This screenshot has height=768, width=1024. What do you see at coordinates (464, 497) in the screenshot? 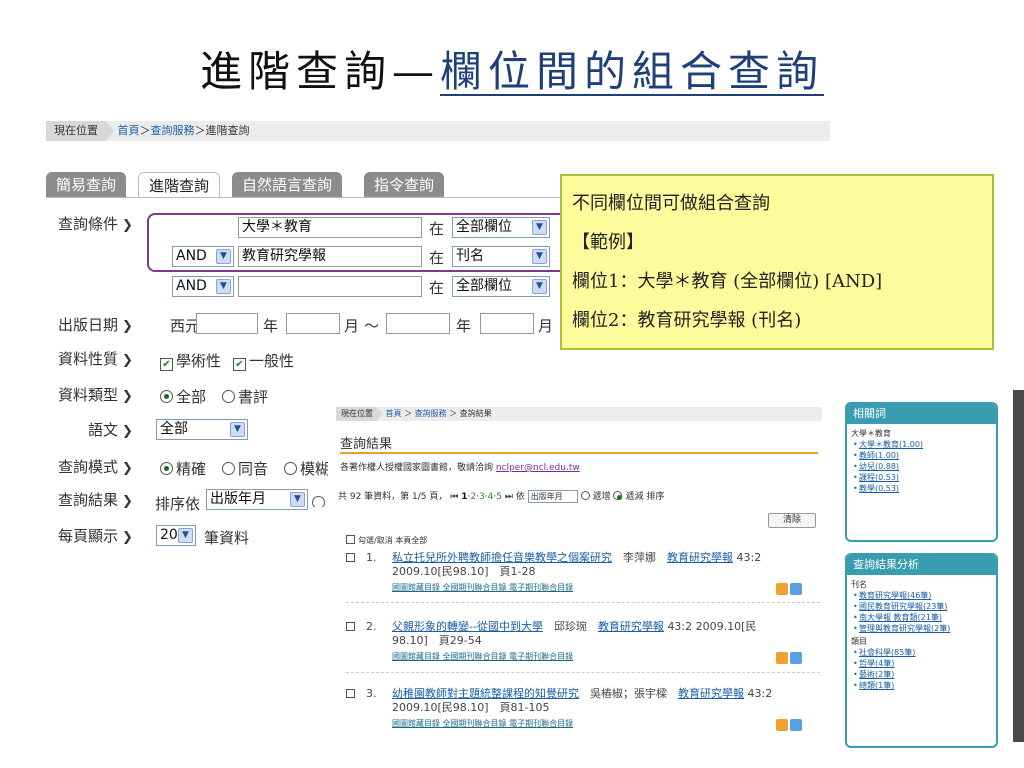
I see `page-link: 1` at bounding box center [464, 497].